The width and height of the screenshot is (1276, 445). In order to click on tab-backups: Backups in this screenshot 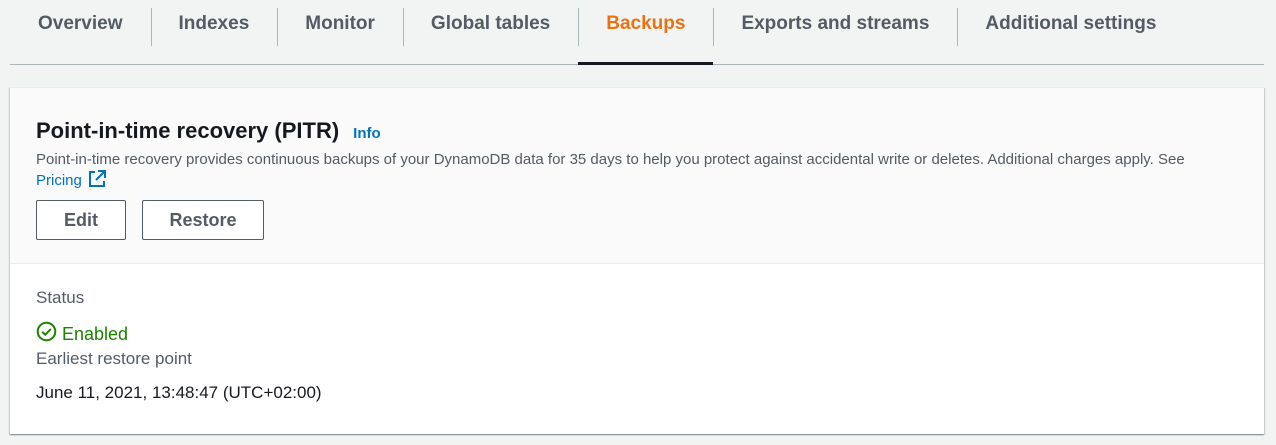, I will do `click(646, 32)`.